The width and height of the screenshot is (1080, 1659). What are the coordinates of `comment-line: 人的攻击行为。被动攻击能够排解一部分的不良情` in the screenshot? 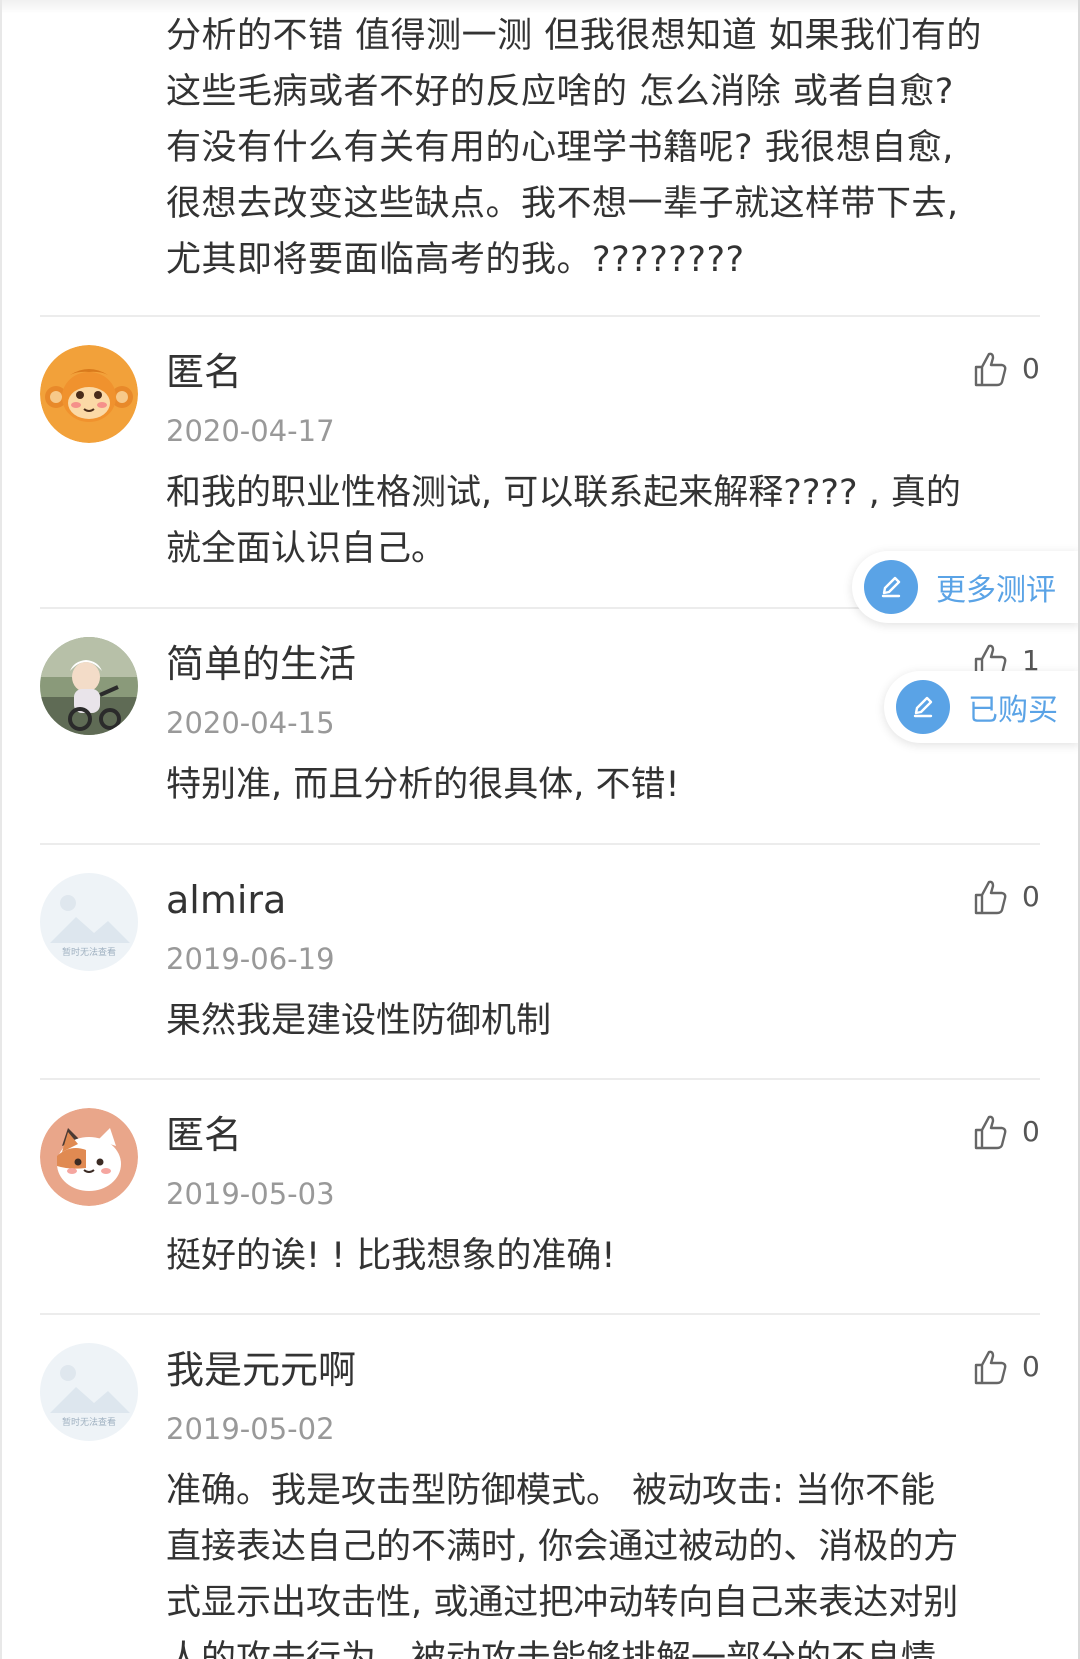 It's located at (551, 1649).